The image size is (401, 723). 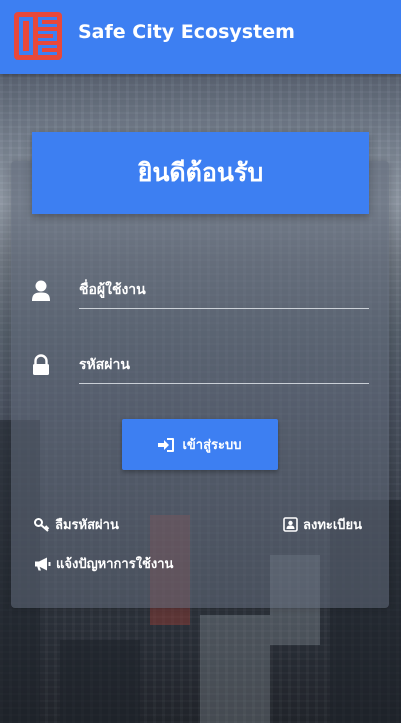 I want to click on id-card-icon, so click(x=290, y=524).